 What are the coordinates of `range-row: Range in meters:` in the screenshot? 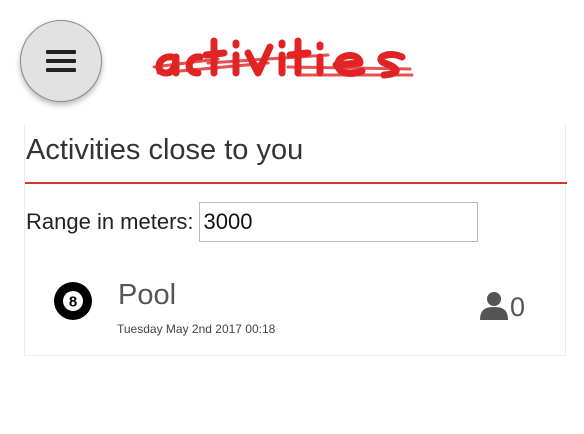 It's located at (252, 222).